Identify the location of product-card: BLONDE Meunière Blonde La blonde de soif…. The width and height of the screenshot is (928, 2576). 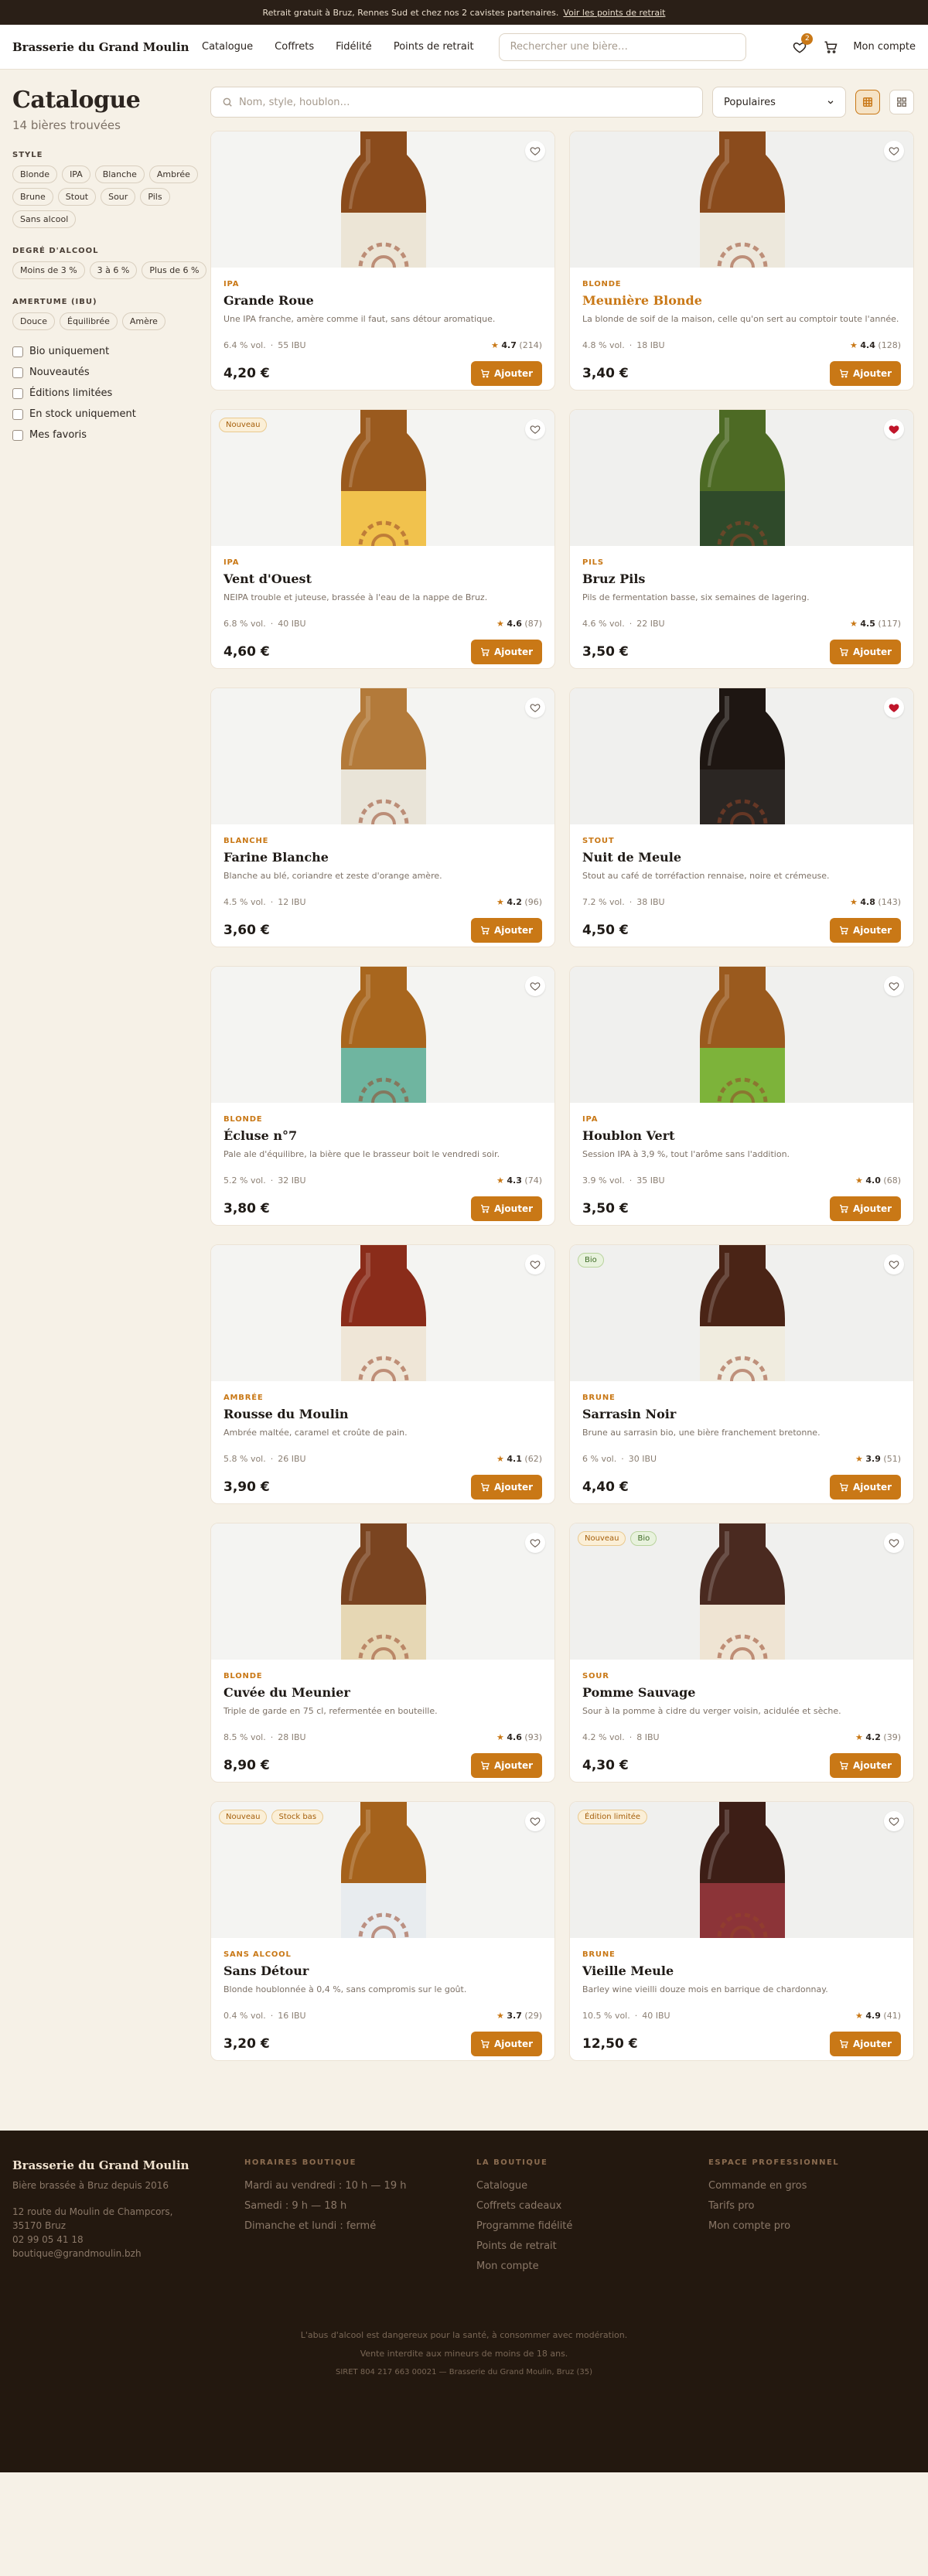
(741, 261).